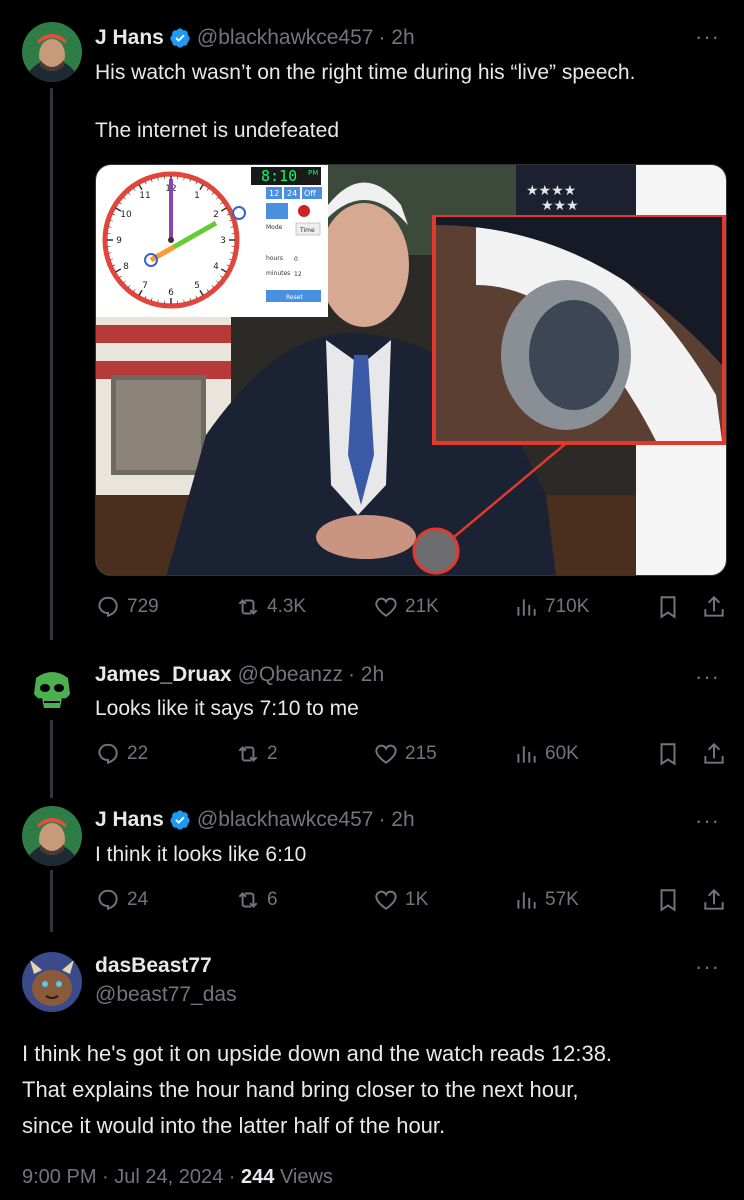 The height and width of the screenshot is (1200, 744). I want to click on like-button: 21K, so click(406, 607).